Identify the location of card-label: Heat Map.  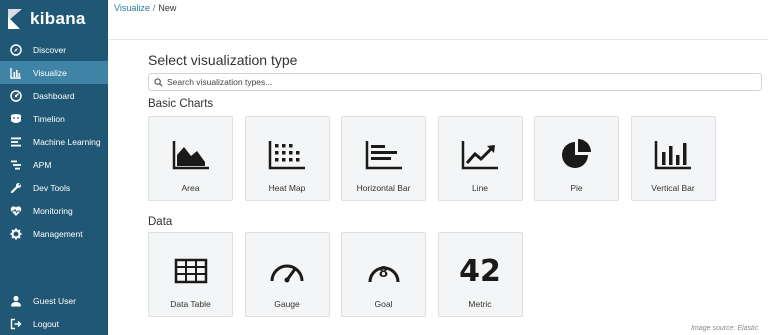
(287, 188).